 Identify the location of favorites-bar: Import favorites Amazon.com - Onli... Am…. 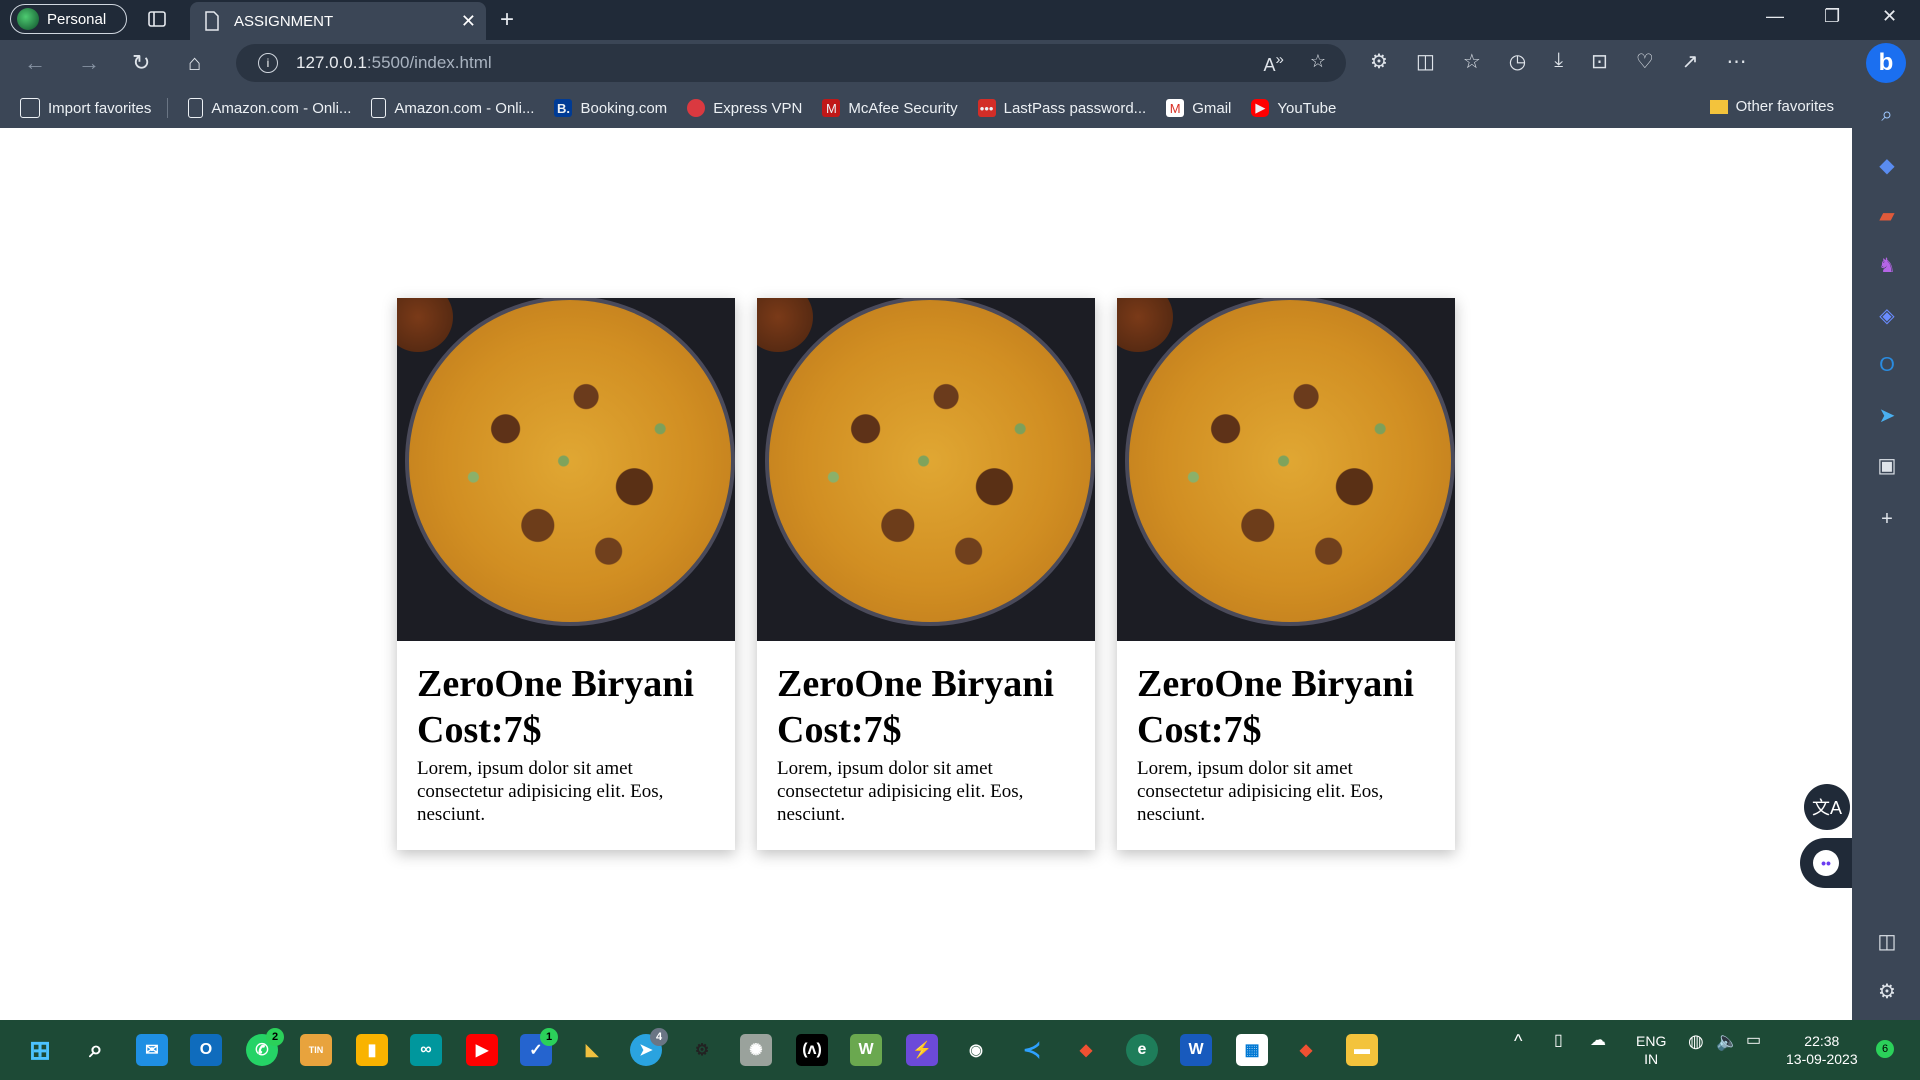
(926, 108).